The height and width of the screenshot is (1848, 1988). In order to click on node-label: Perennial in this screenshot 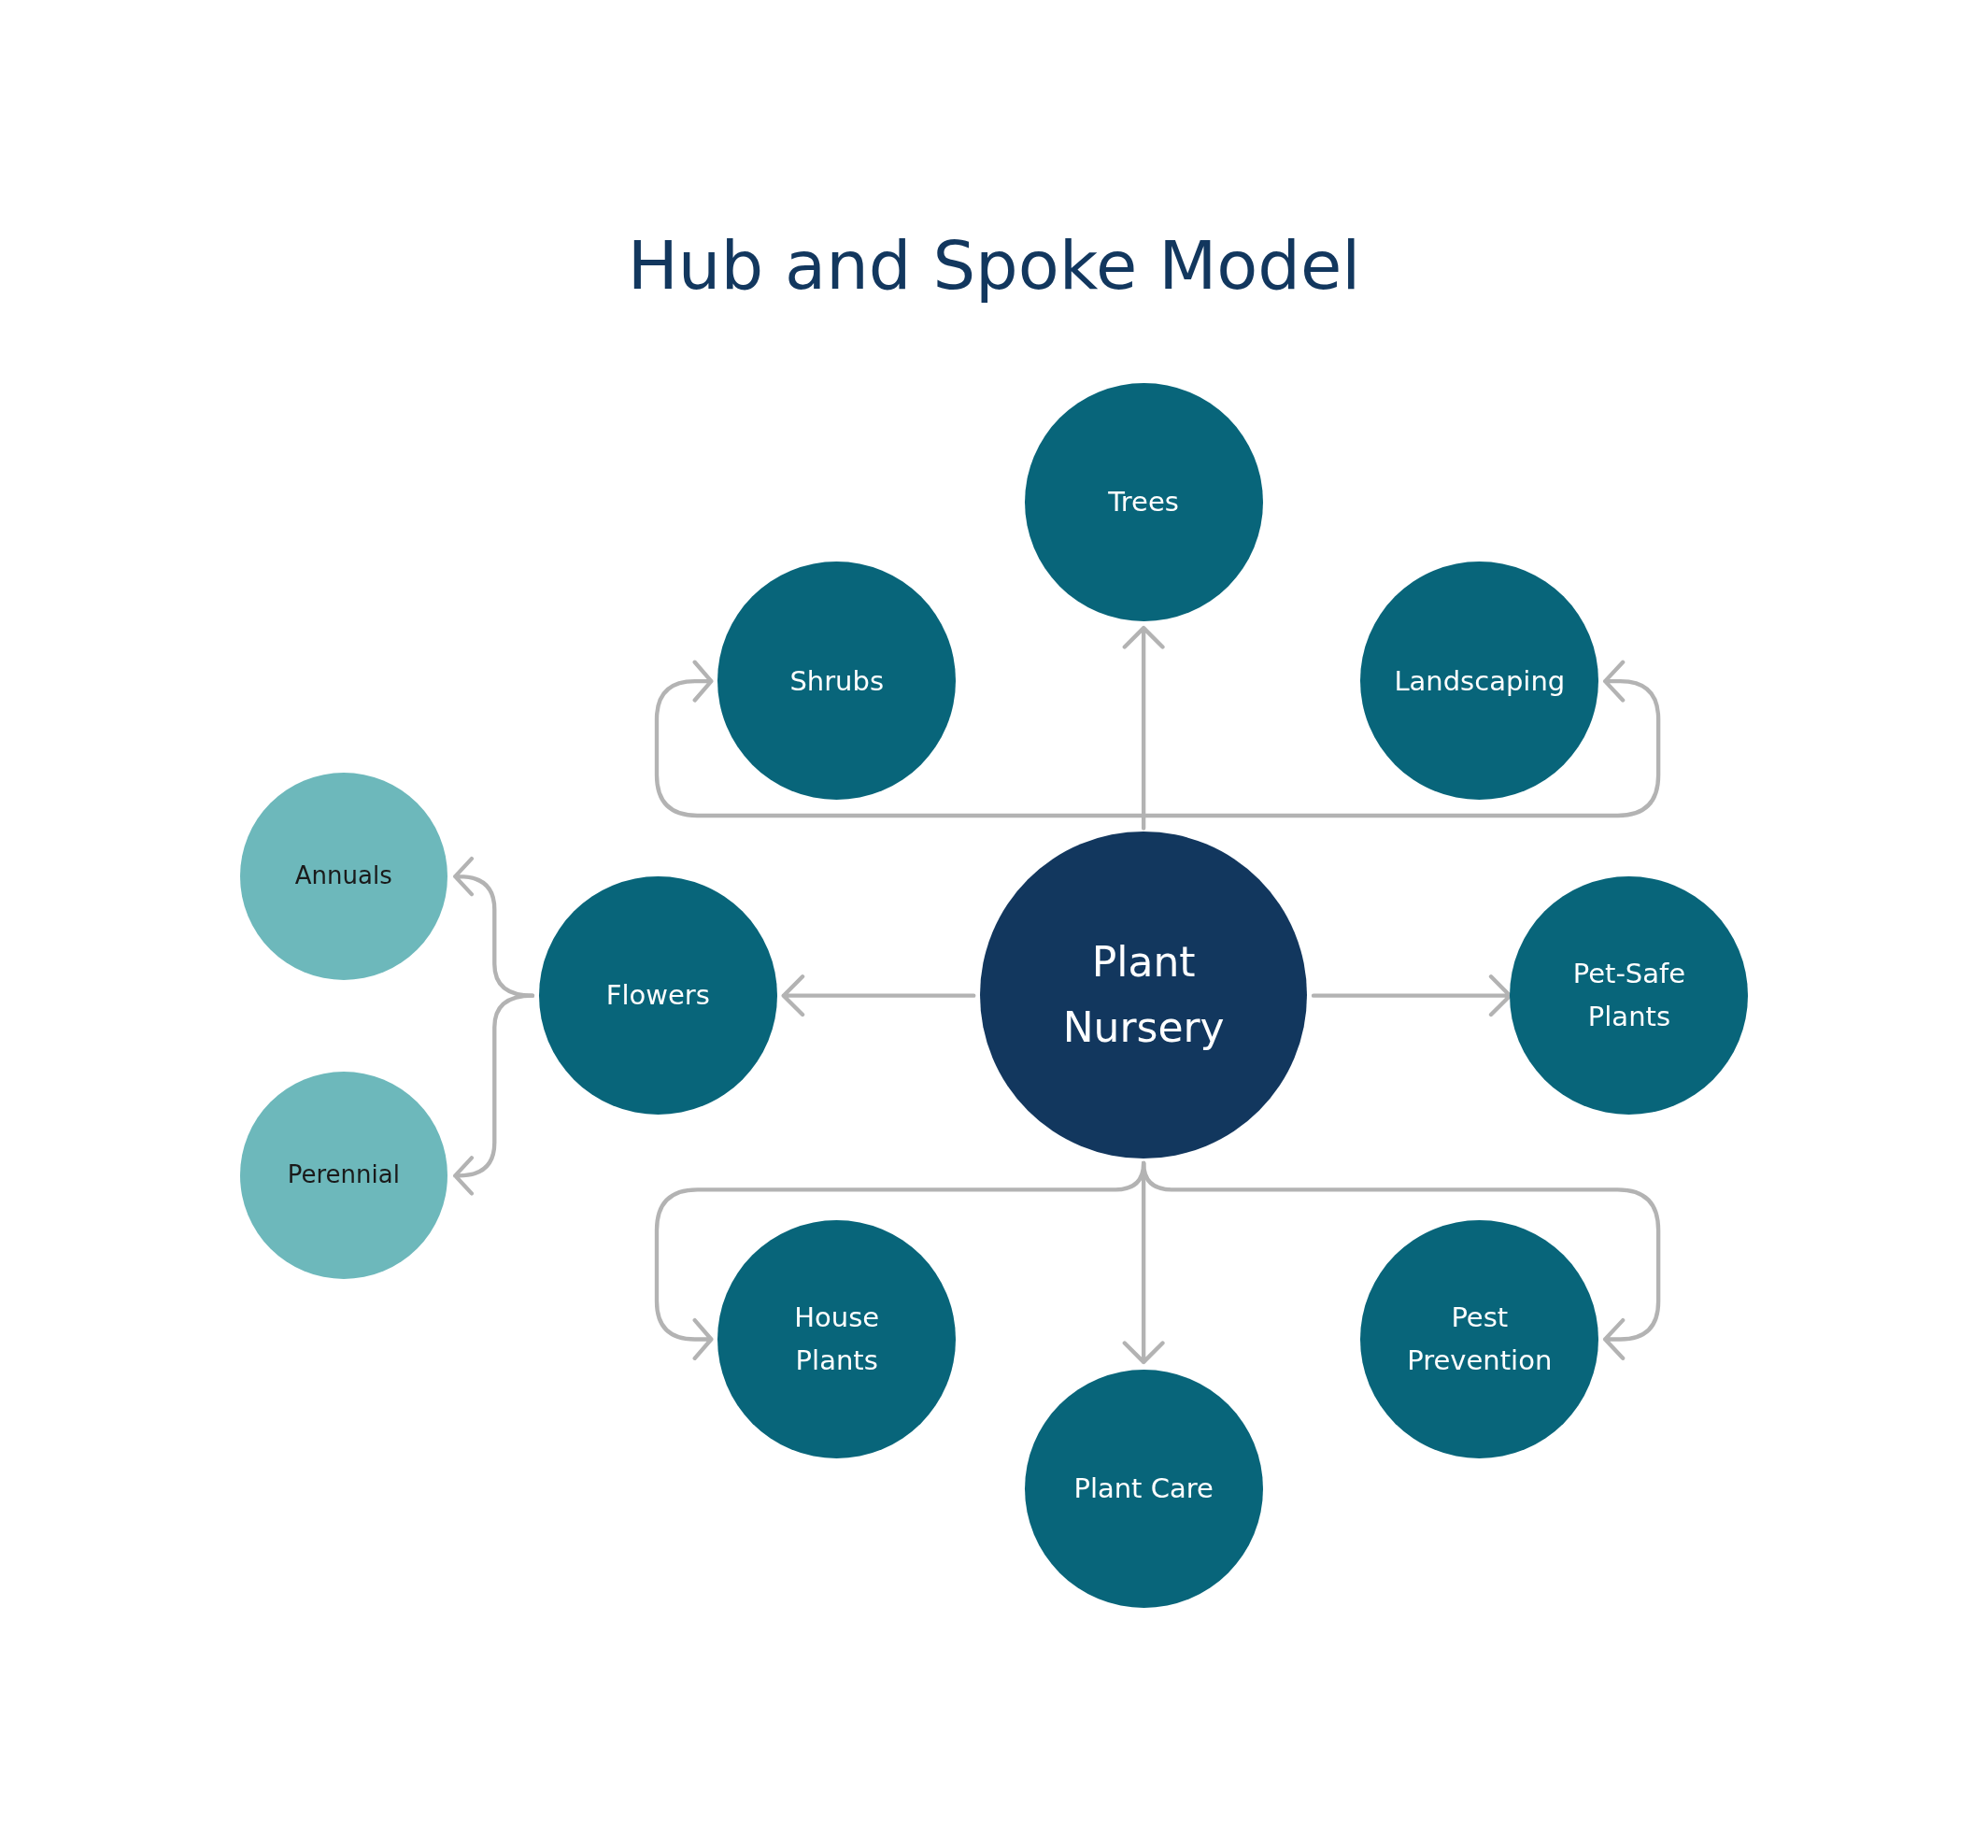, I will do `click(343, 1175)`.